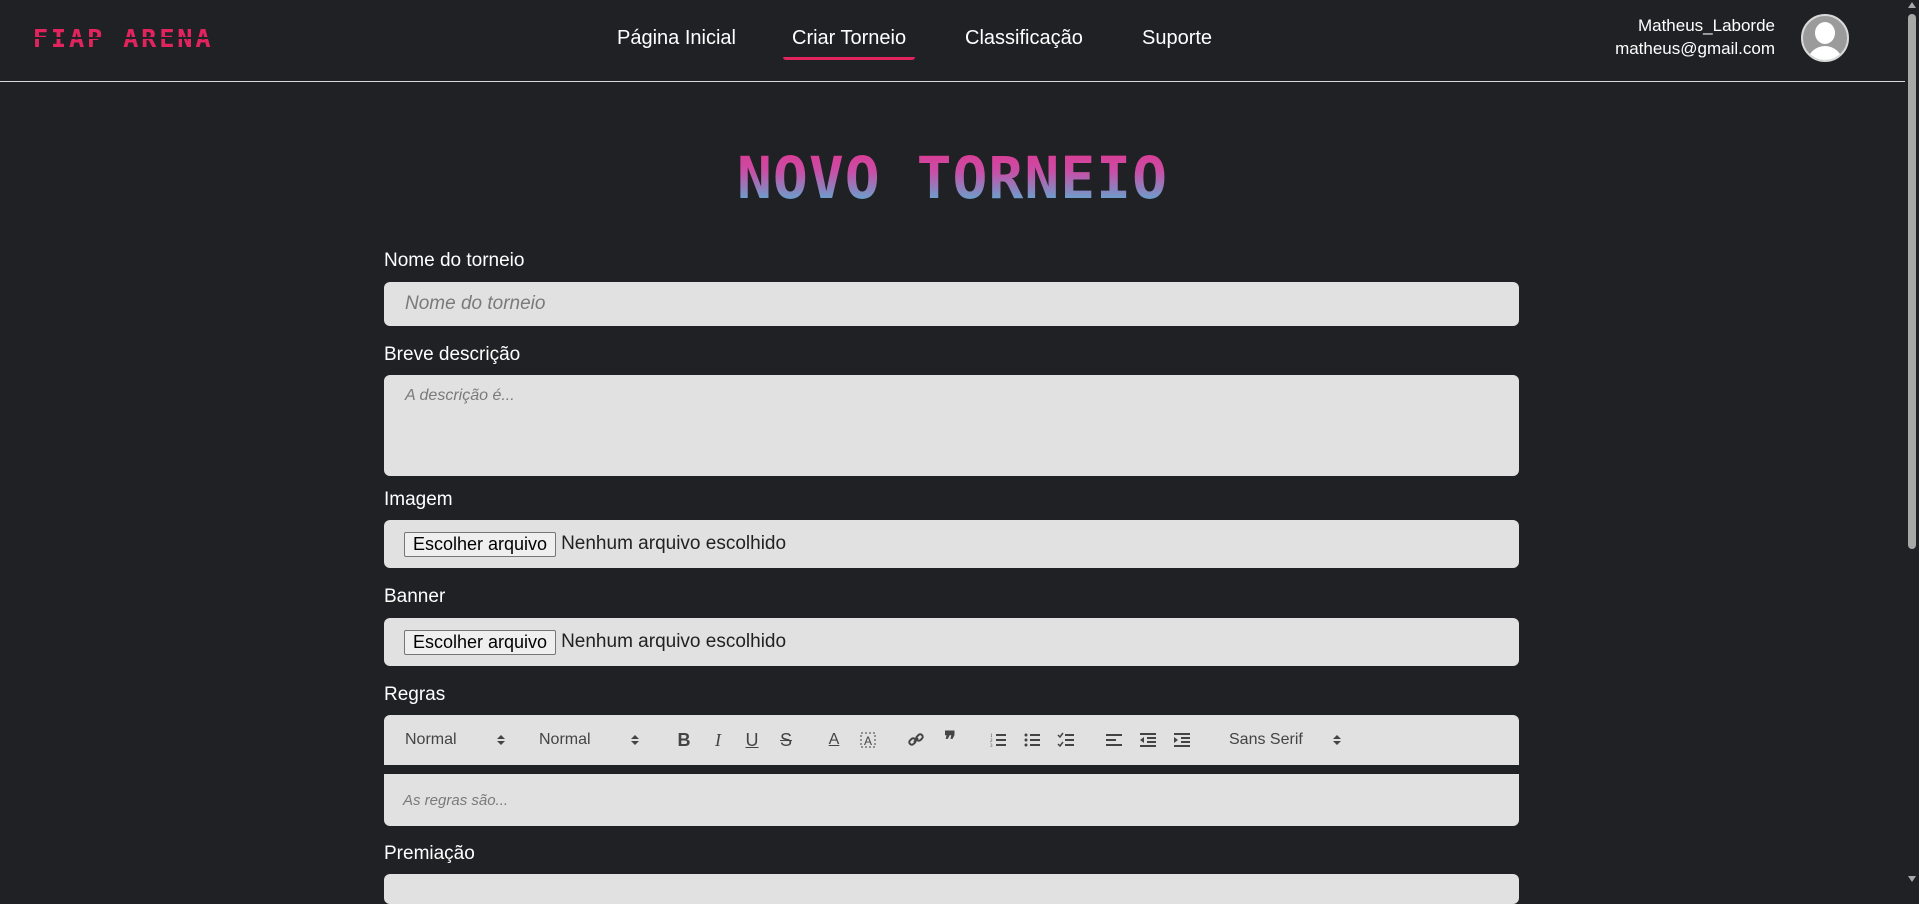 This screenshot has height=904, width=1919. Describe the element at coordinates (480, 544) in the screenshot. I see `image-choose-file-button: Escolher arquivo` at that location.